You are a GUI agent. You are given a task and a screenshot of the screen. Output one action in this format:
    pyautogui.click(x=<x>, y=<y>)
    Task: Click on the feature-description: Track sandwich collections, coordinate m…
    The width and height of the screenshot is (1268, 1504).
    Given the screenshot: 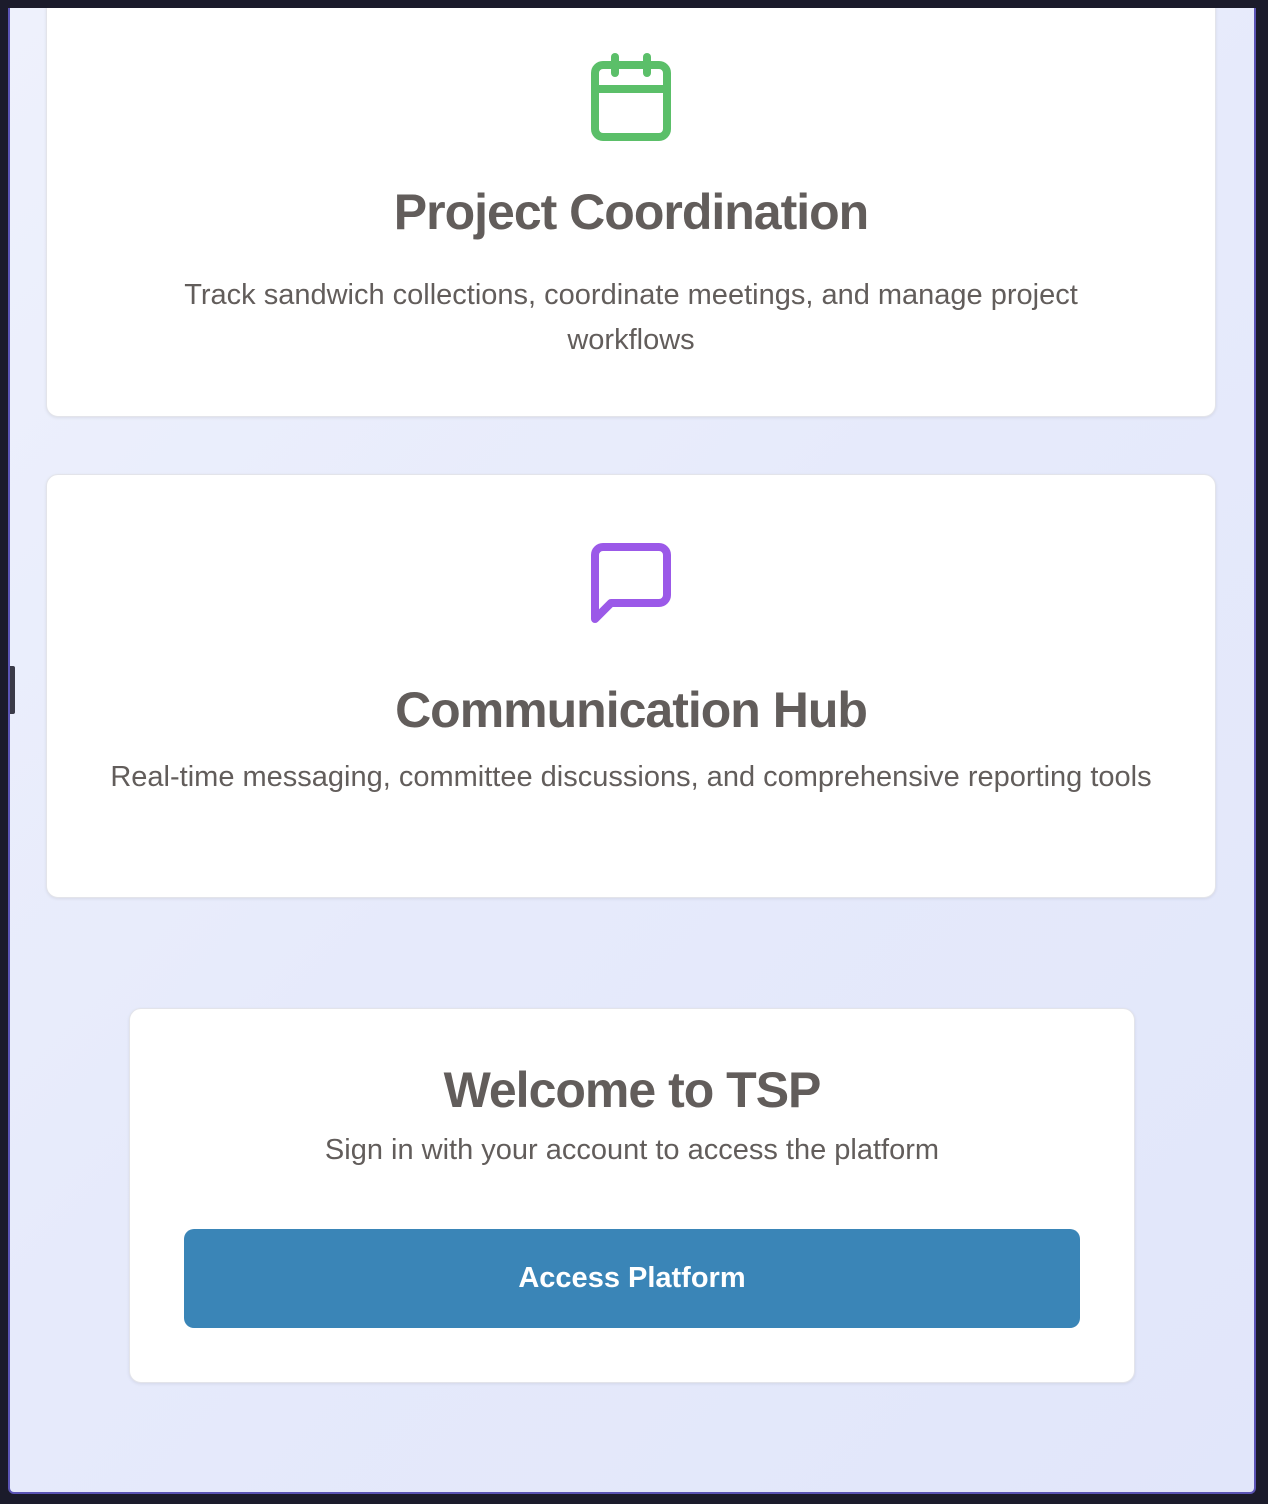 What is the action you would take?
    pyautogui.click(x=631, y=317)
    